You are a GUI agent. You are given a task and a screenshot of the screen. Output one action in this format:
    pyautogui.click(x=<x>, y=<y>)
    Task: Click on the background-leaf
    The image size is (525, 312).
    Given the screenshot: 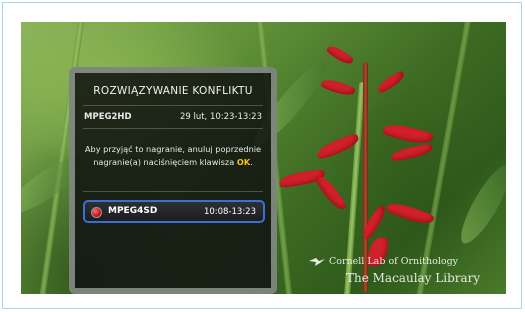 What is the action you would take?
    pyautogui.click(x=479, y=204)
    